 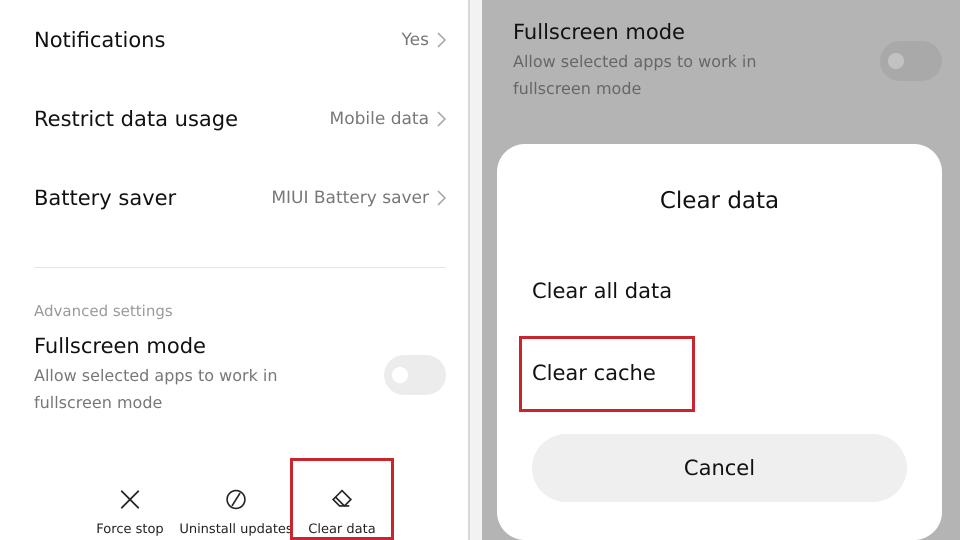 I want to click on action-button: Clear data, so click(x=342, y=499).